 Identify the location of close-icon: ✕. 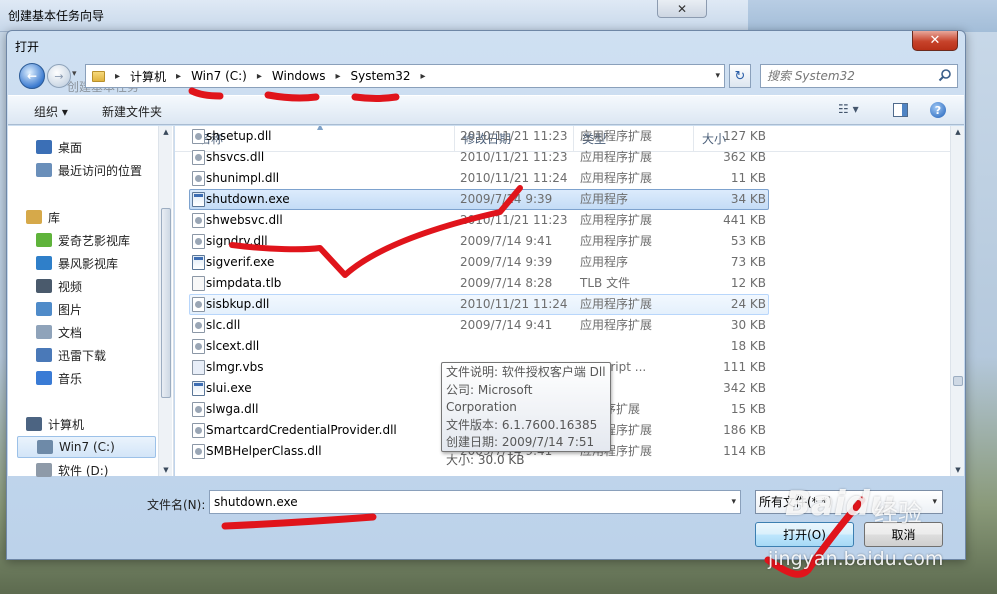
(682, 8).